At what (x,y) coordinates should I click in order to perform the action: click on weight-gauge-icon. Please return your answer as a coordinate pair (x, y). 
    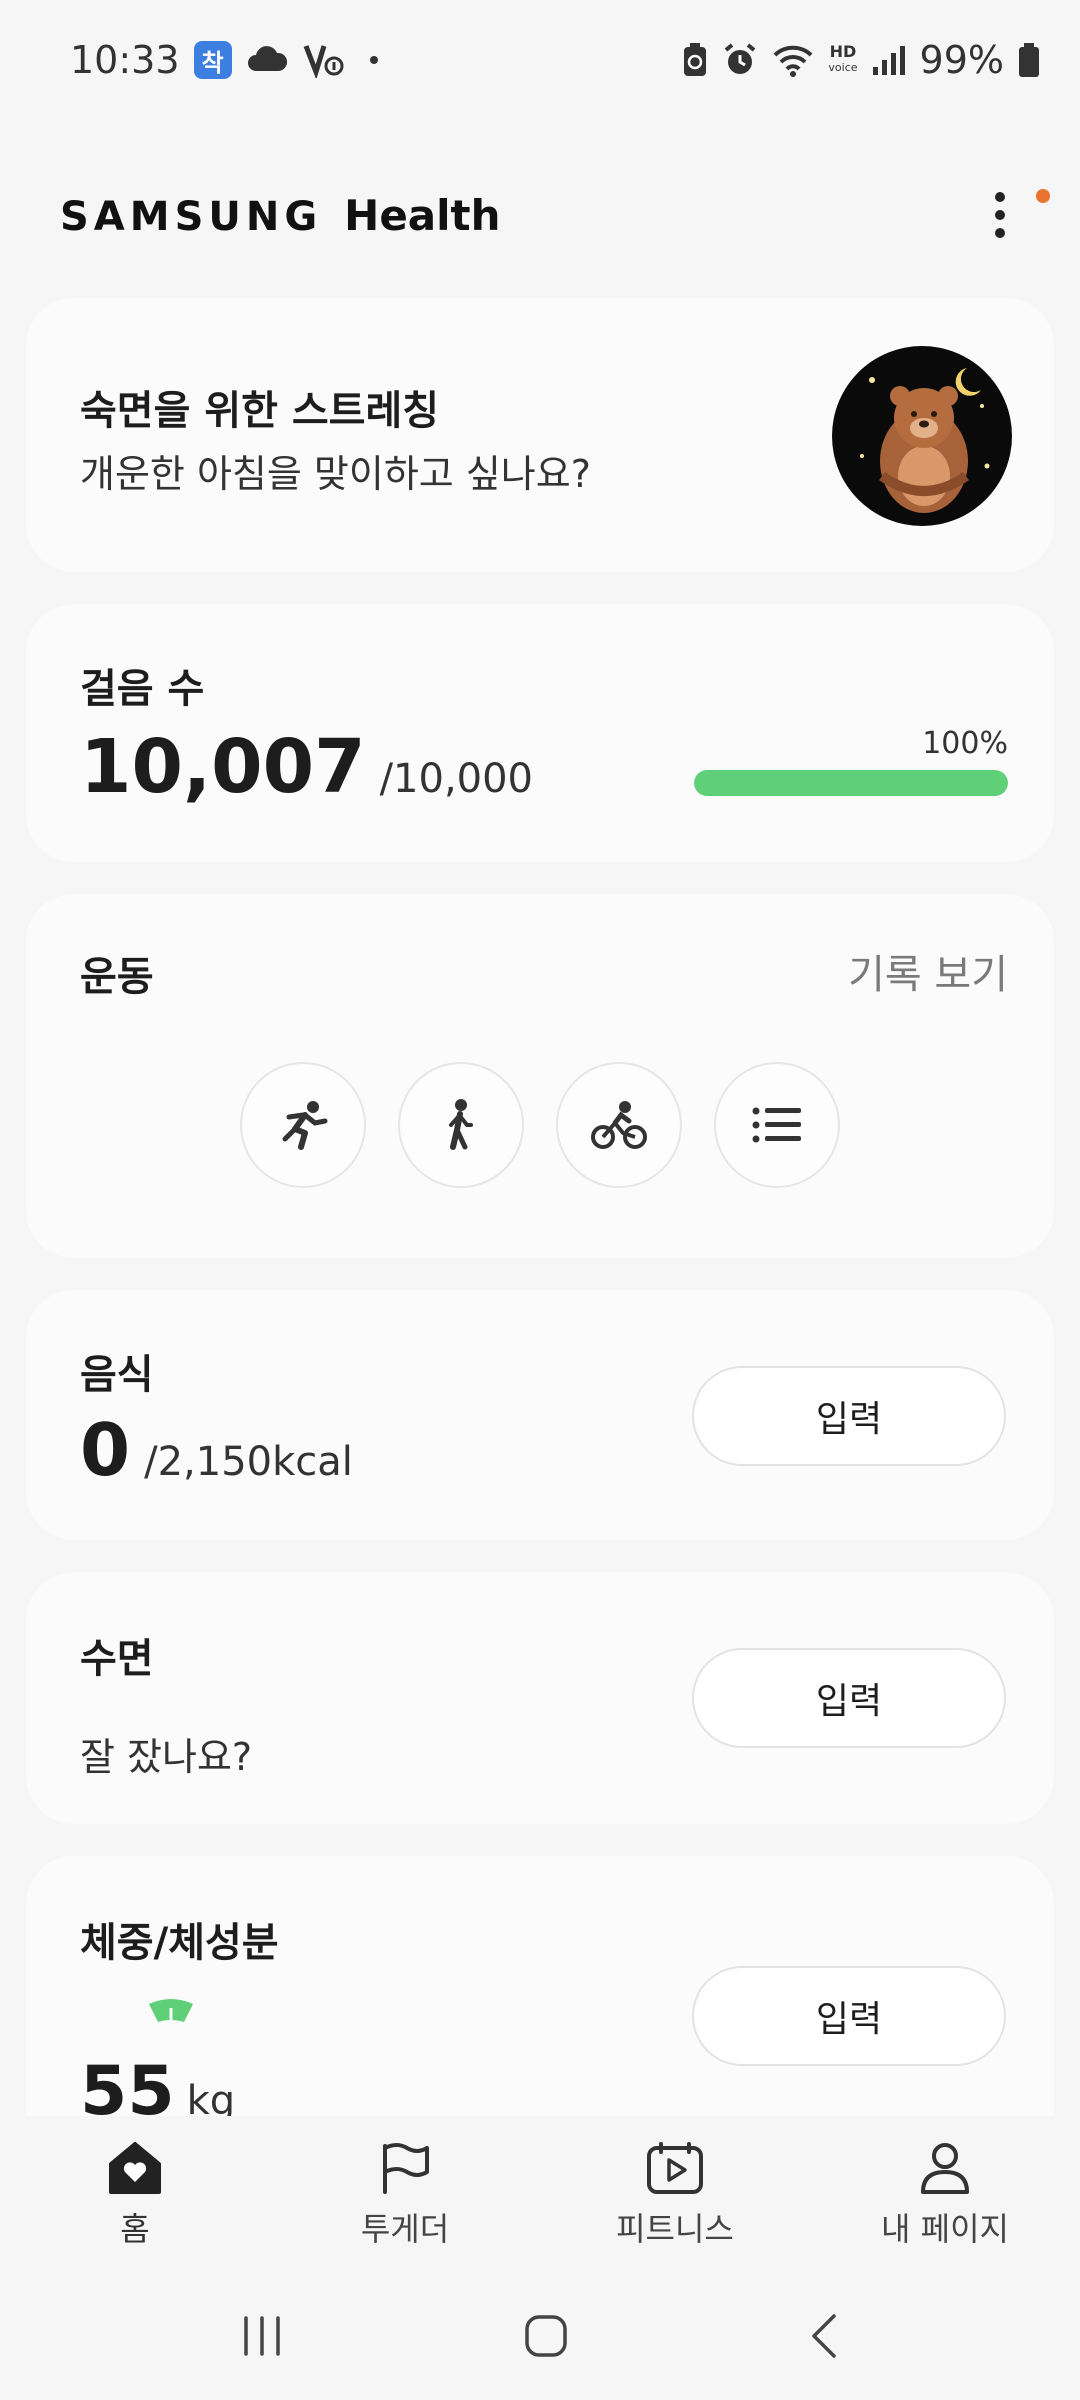
    Looking at the image, I should click on (171, 2013).